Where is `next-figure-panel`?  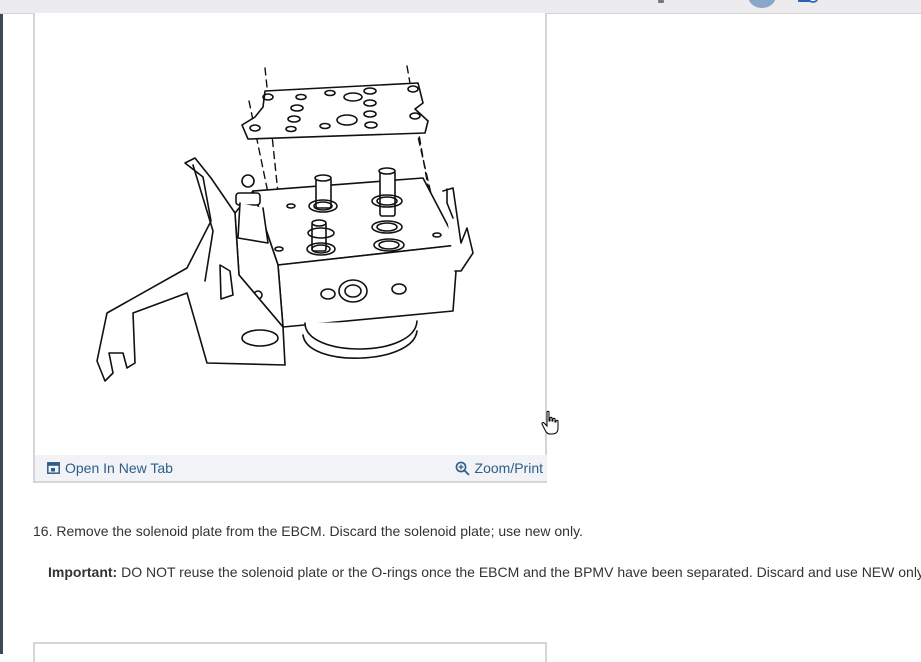 next-figure-panel is located at coordinates (290, 652).